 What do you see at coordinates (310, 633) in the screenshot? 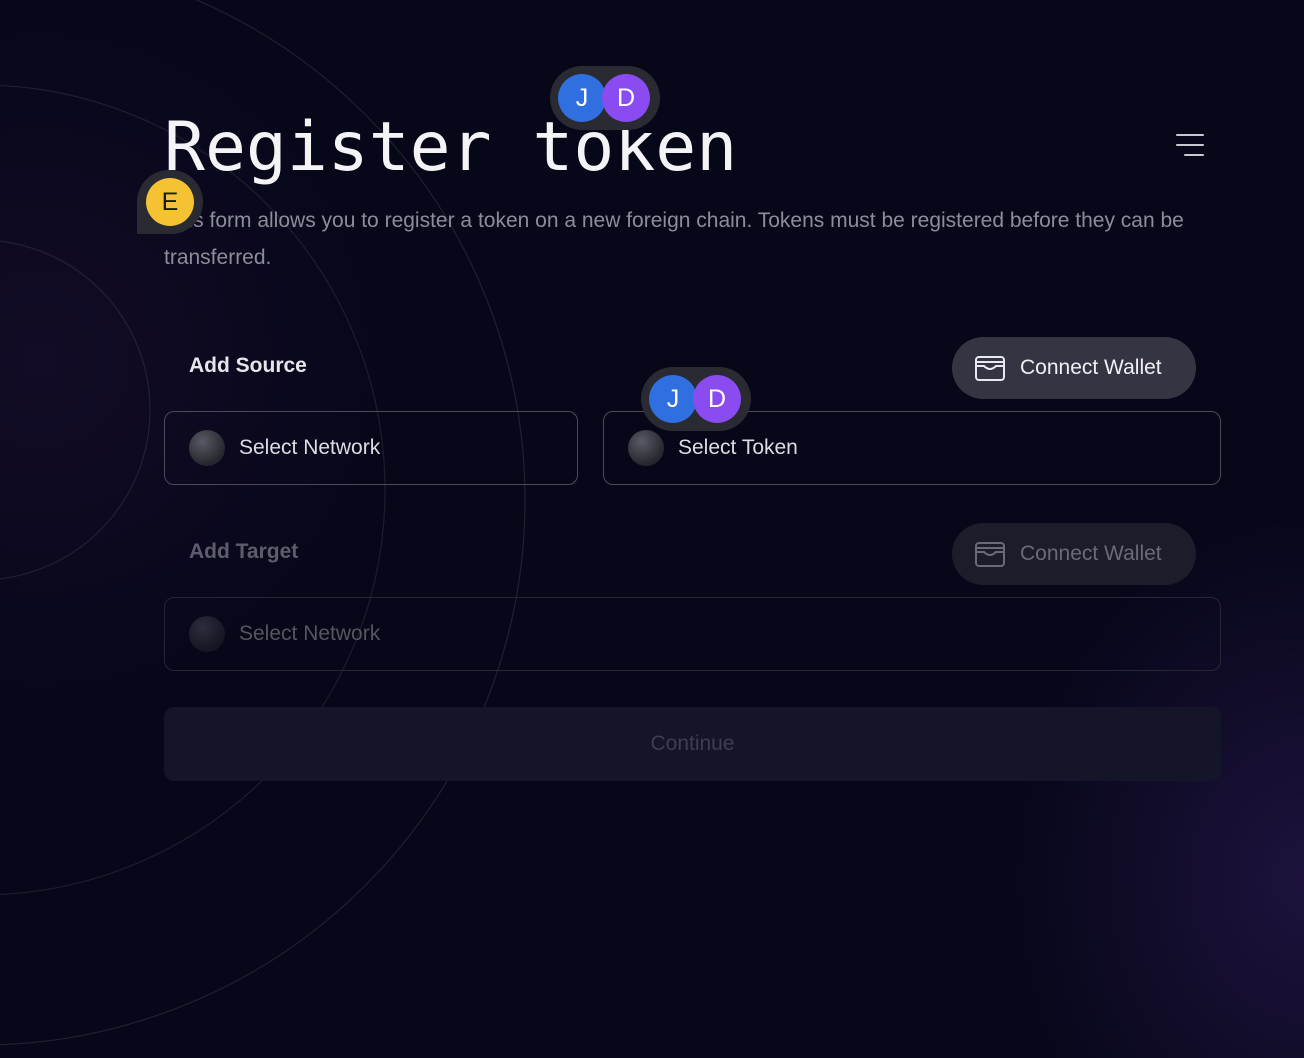
I see `target-network-placeholder: Select Network` at bounding box center [310, 633].